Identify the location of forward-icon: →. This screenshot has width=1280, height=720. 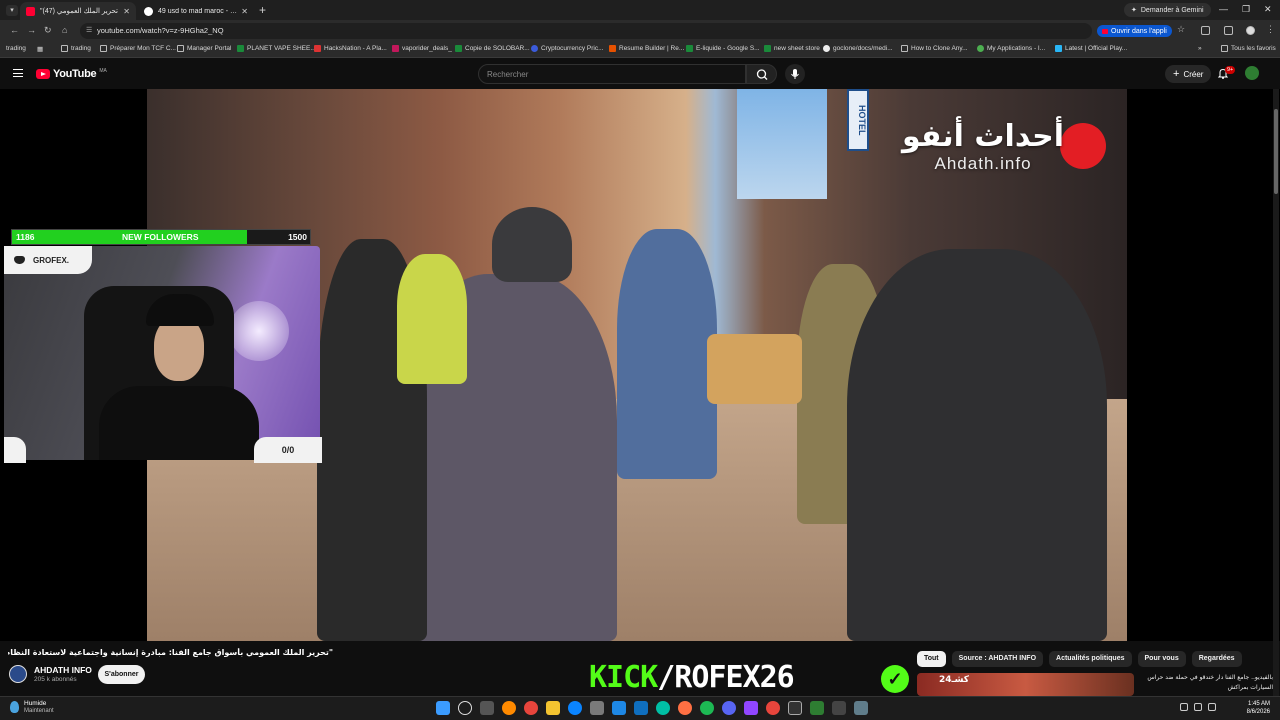
(31, 30).